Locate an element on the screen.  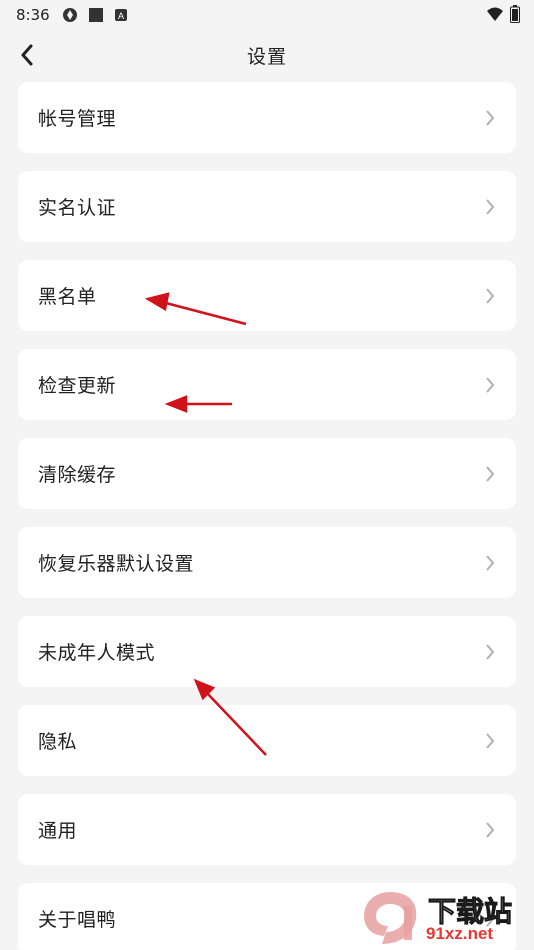
a-badge-icon: A is located at coordinates (120, 15).